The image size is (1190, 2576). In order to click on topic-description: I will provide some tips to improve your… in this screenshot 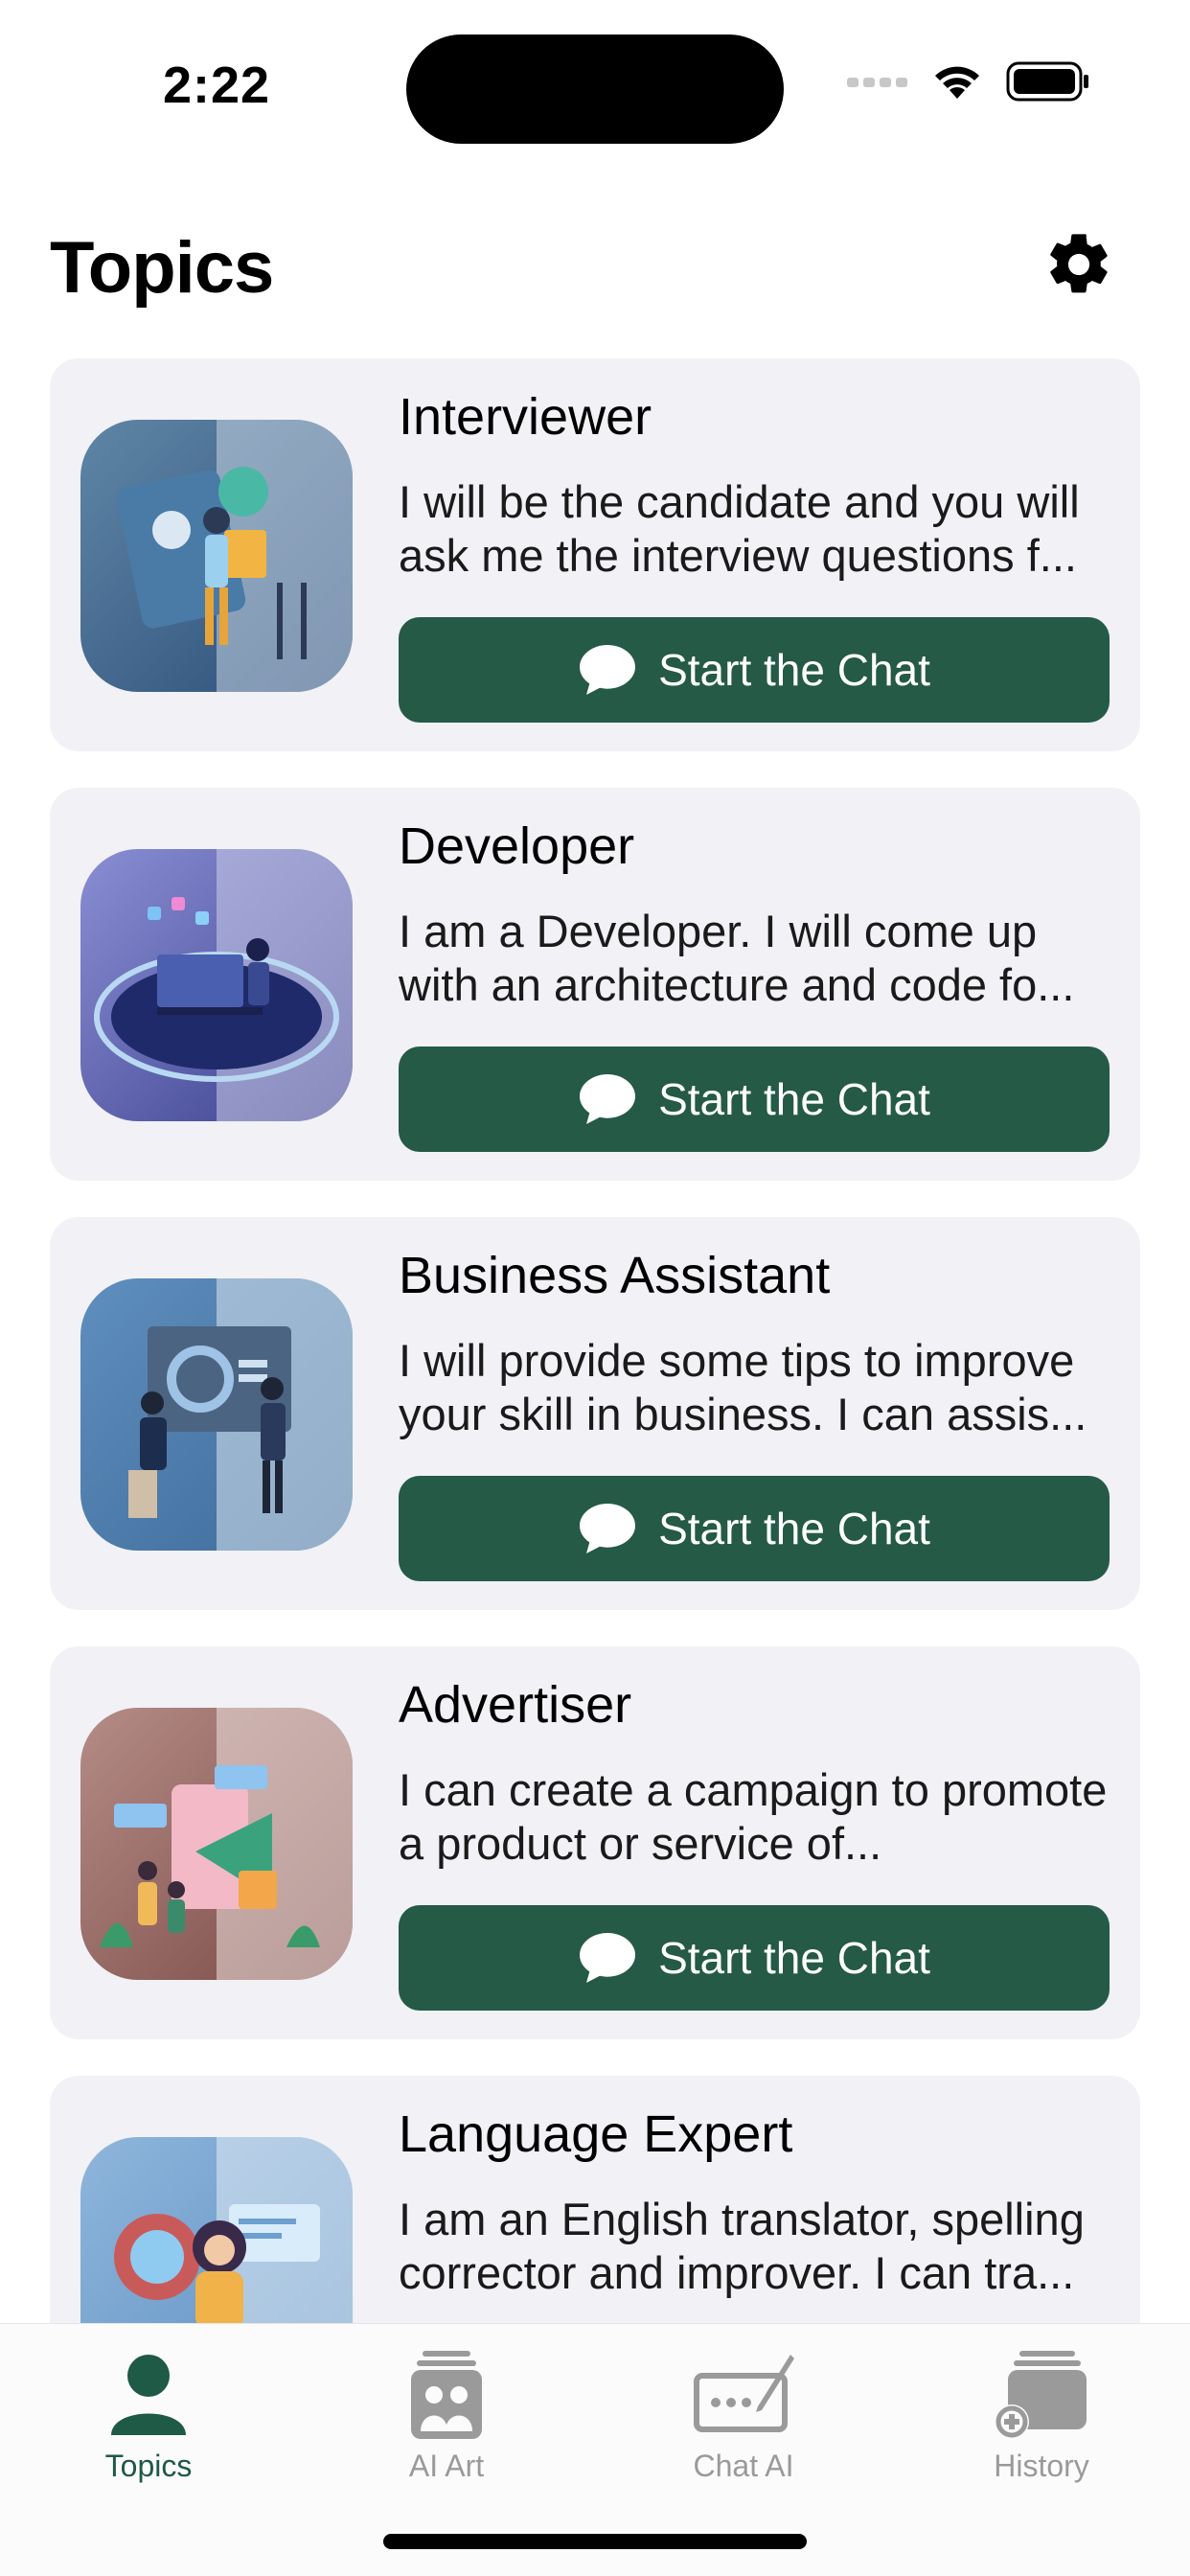, I will do `click(743, 1387)`.